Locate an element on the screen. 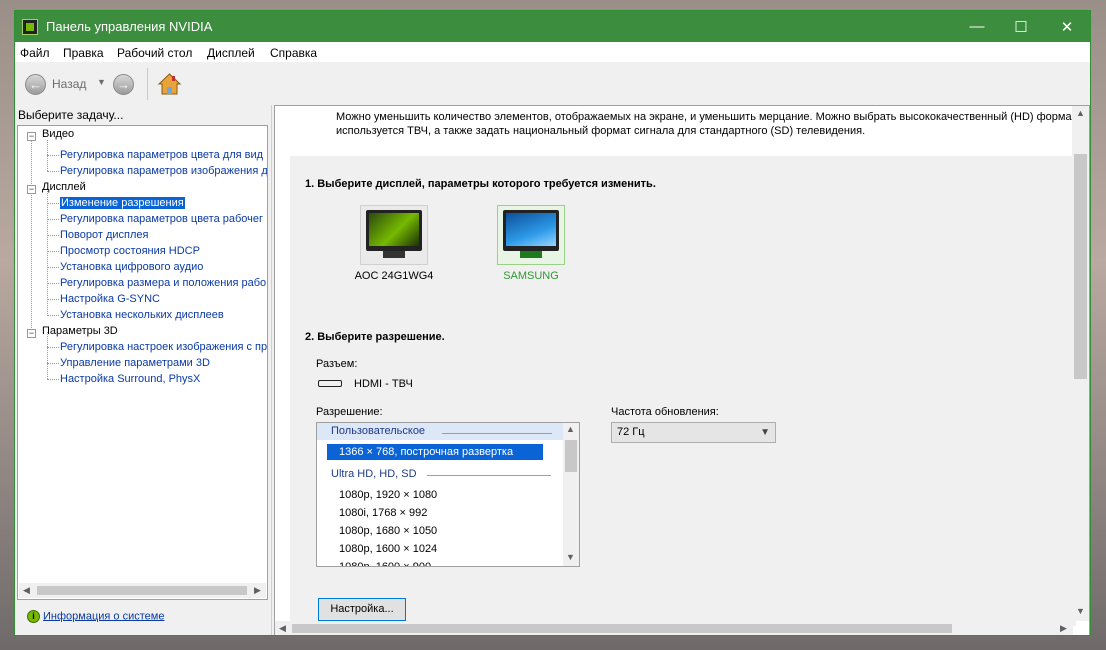 Image resolution: width=1106 pixels, height=650 pixels. tree-item-change-resolution: Изменение разрешения is located at coordinates (122, 203).